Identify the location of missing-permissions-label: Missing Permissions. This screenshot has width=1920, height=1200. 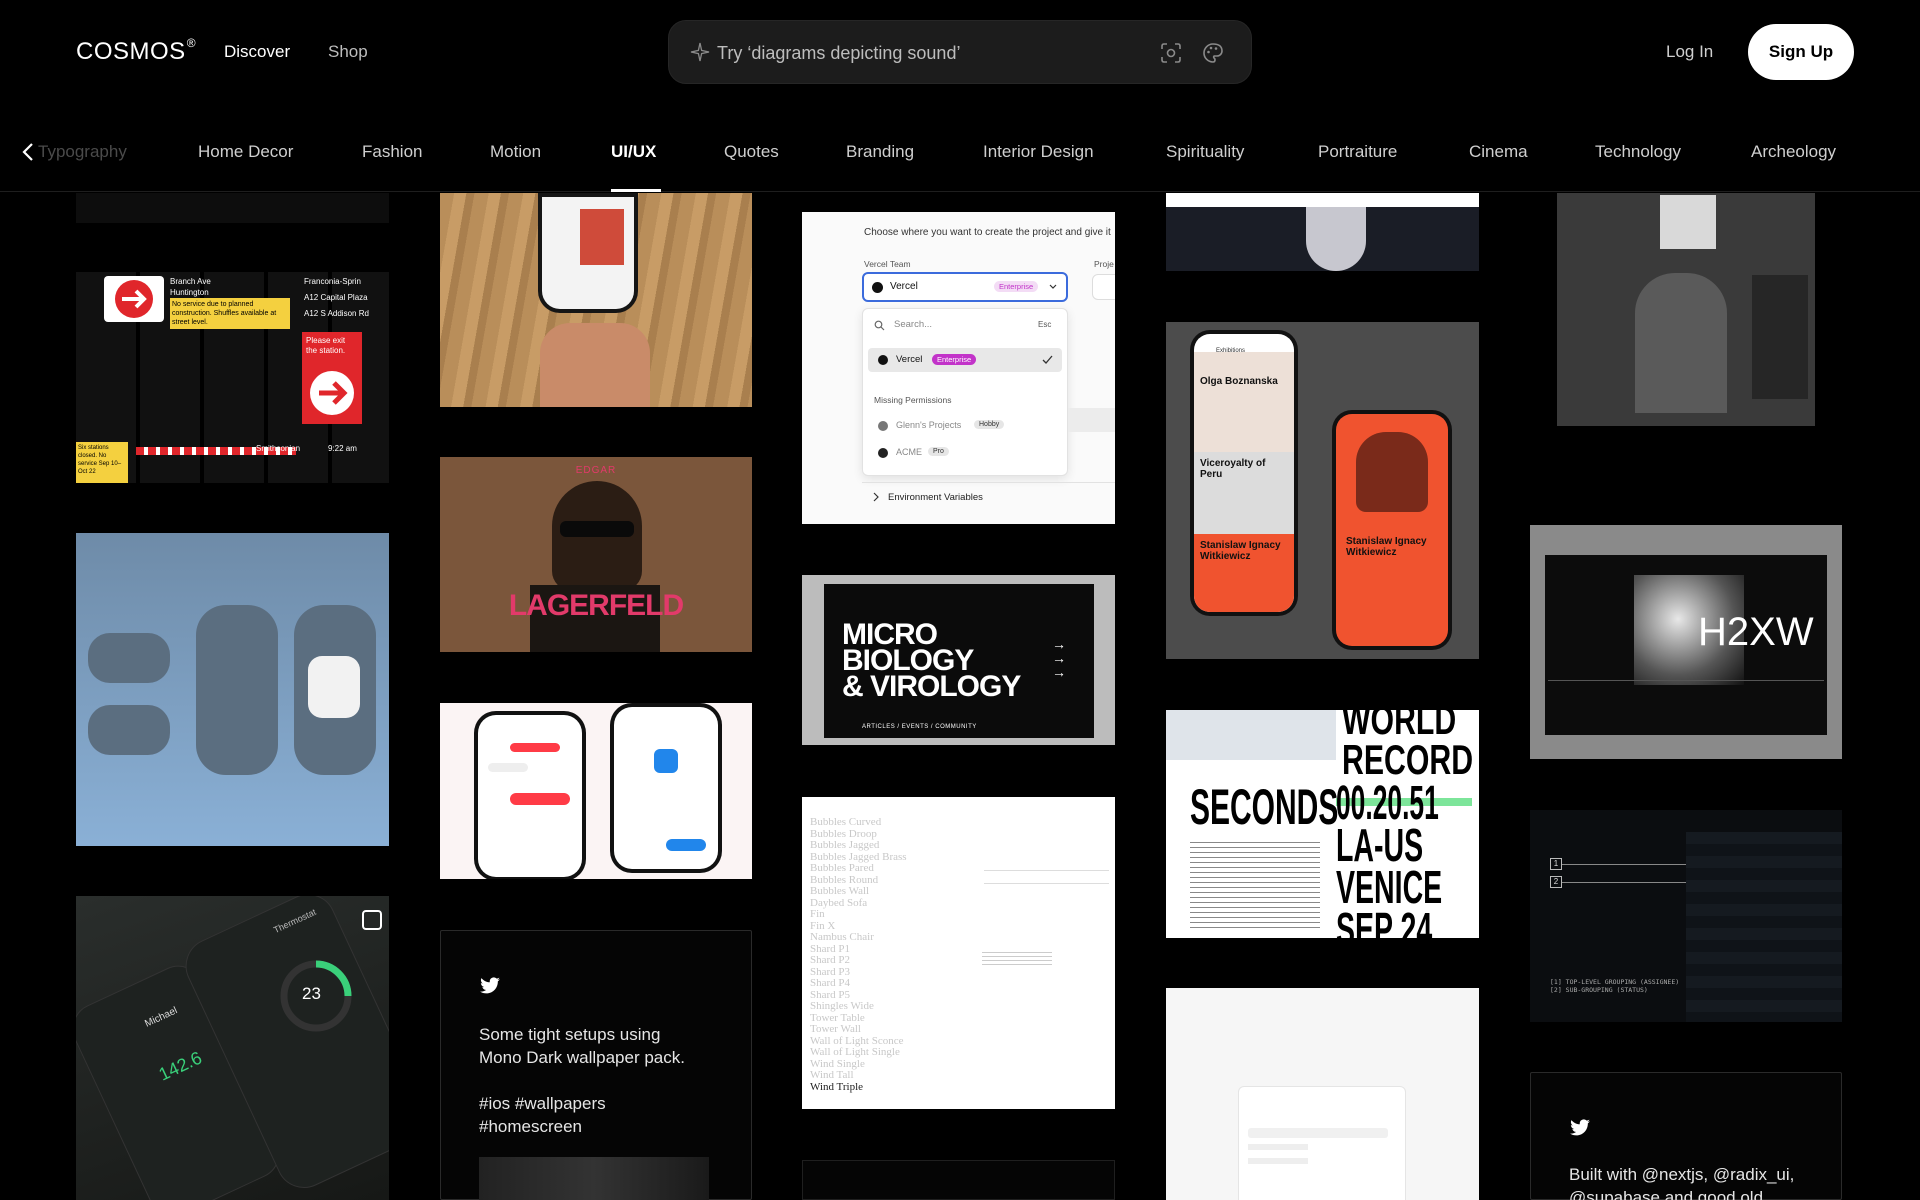
(913, 400).